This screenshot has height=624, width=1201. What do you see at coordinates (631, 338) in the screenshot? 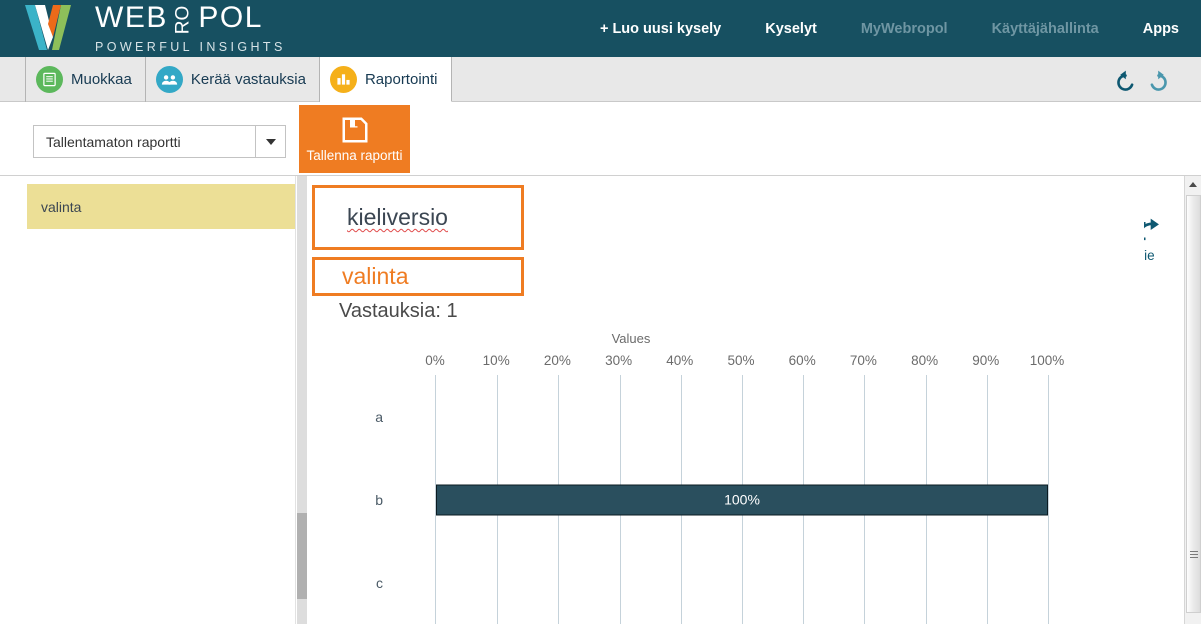
I see `chart-axis-title: Values` at bounding box center [631, 338].